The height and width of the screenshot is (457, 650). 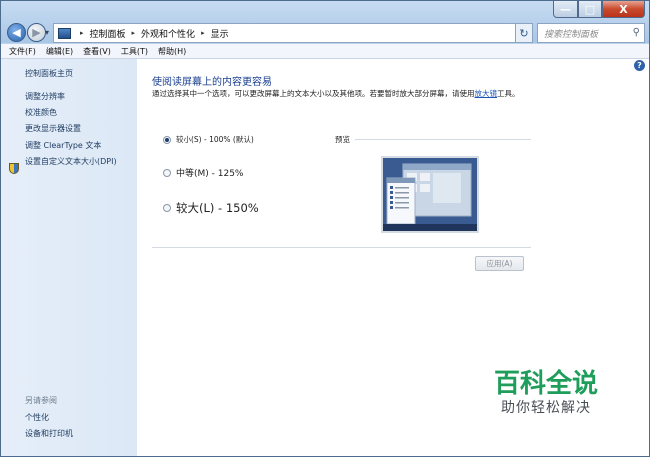 What do you see at coordinates (167, 172) in the screenshot?
I see `radio-medium` at bounding box center [167, 172].